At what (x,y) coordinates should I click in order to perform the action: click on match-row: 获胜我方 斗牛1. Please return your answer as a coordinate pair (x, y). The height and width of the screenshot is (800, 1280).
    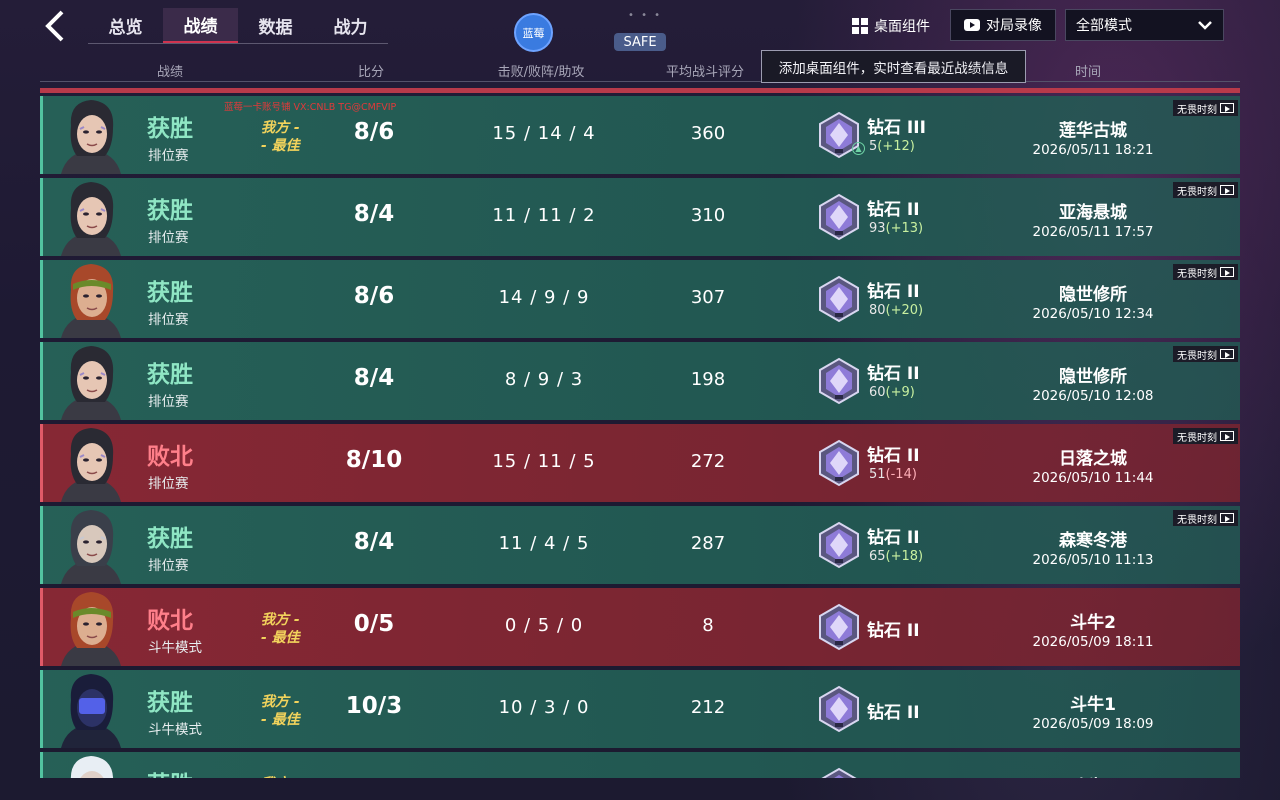
    Looking at the image, I should click on (640, 765).